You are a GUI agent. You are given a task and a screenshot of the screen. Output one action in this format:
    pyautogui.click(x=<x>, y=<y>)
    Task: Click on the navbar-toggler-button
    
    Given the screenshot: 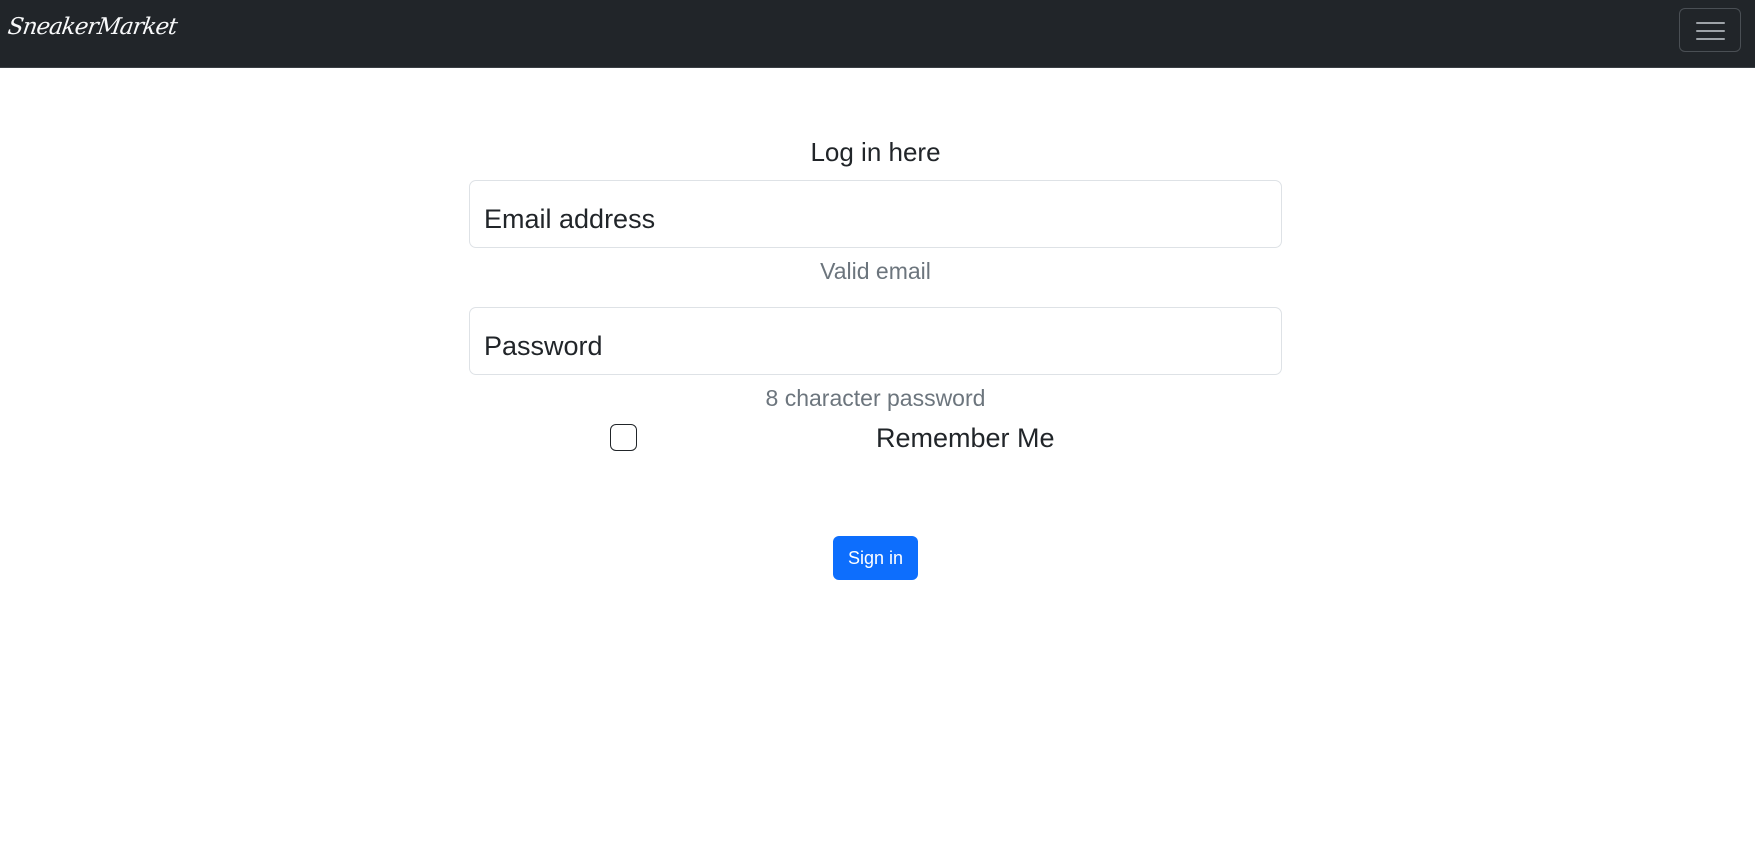 What is the action you would take?
    pyautogui.click(x=1710, y=30)
    